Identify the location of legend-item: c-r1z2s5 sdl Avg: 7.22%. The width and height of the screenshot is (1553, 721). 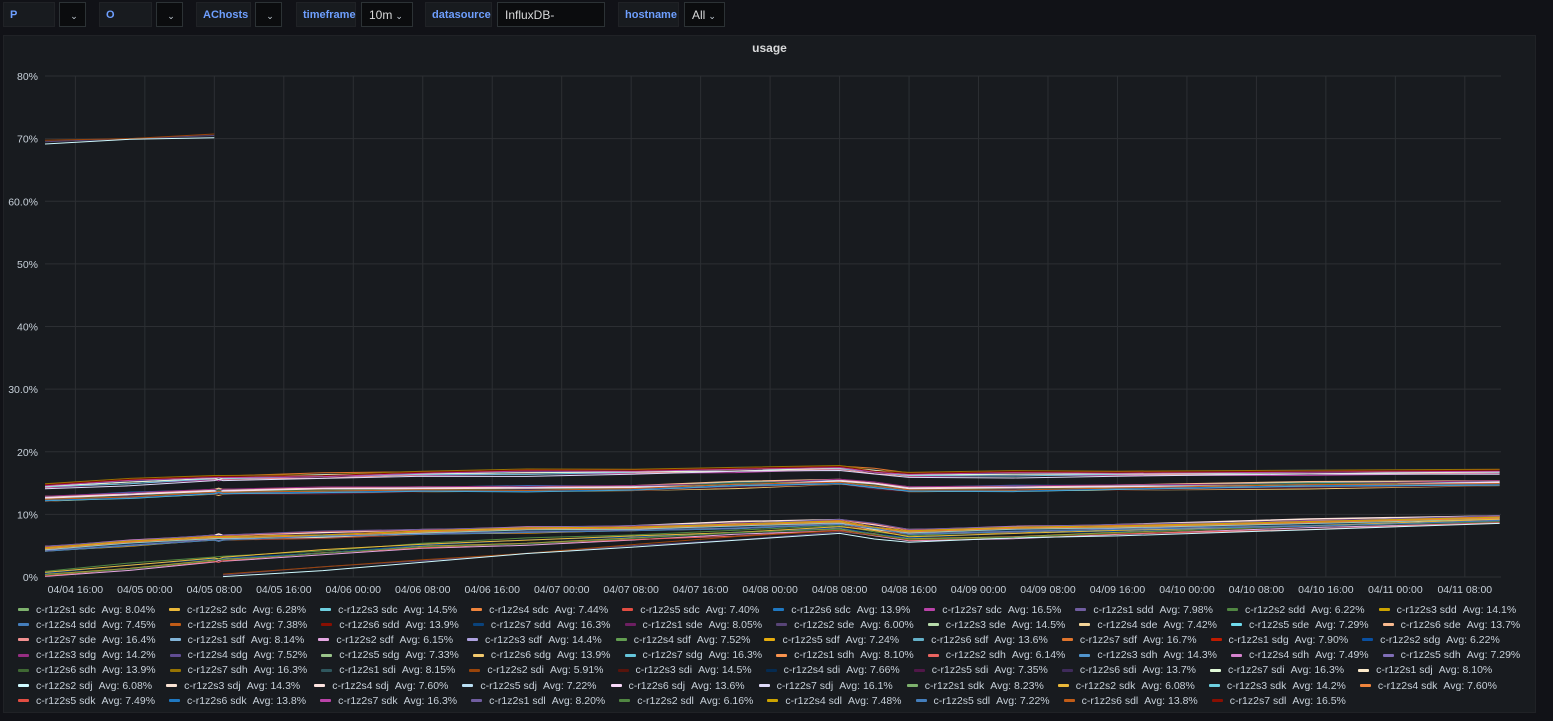
(982, 700).